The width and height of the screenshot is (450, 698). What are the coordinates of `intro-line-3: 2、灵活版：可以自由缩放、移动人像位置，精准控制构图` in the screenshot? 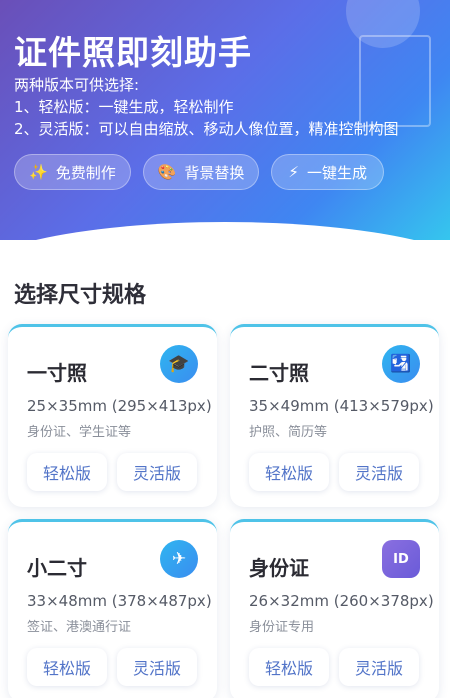 It's located at (206, 129).